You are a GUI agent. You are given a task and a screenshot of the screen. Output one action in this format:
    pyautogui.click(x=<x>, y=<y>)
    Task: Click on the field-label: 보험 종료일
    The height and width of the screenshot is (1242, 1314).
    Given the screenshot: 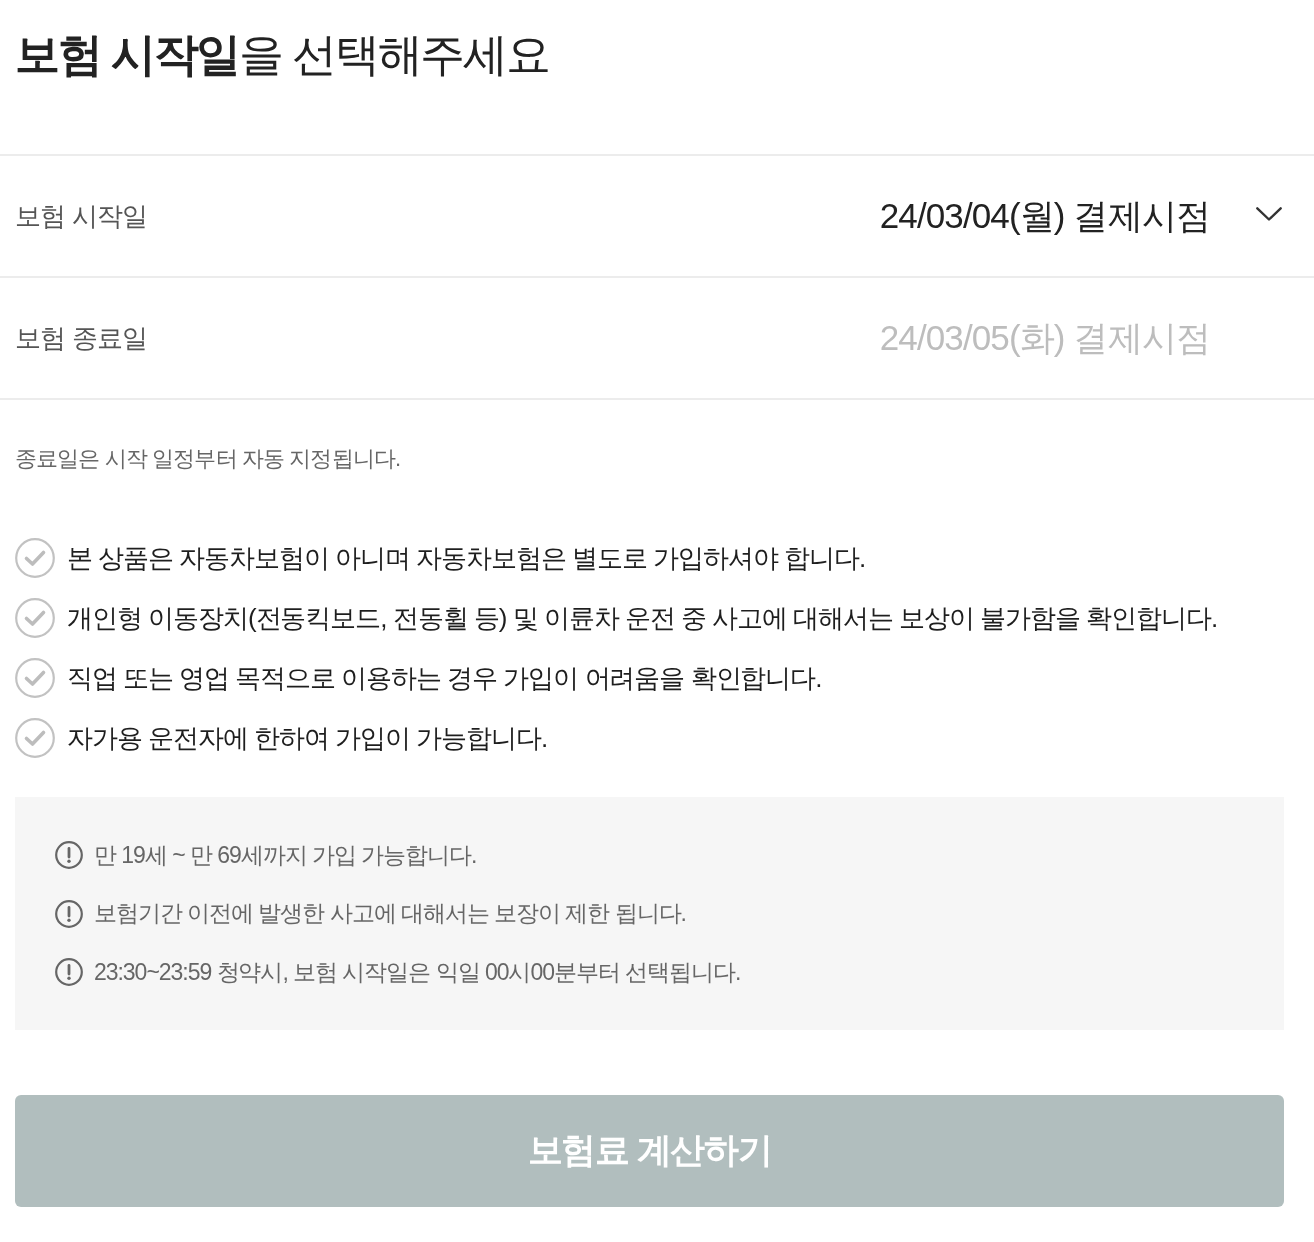 What is the action you would take?
    pyautogui.click(x=81, y=338)
    